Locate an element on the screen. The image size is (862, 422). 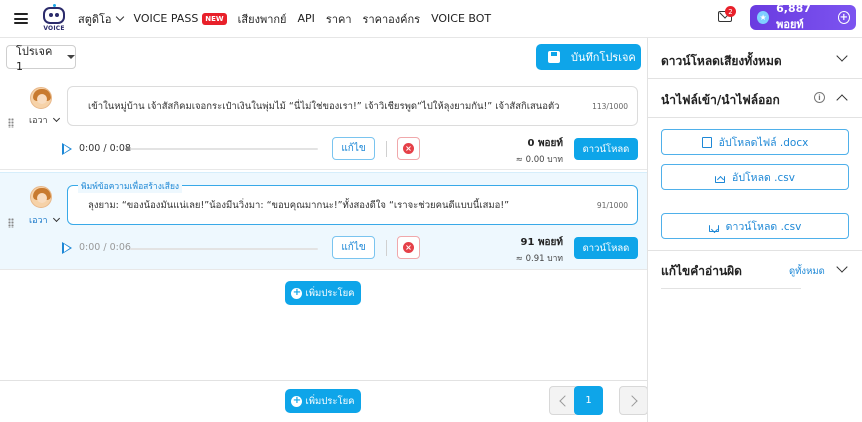
nav-api: API is located at coordinates (306, 18).